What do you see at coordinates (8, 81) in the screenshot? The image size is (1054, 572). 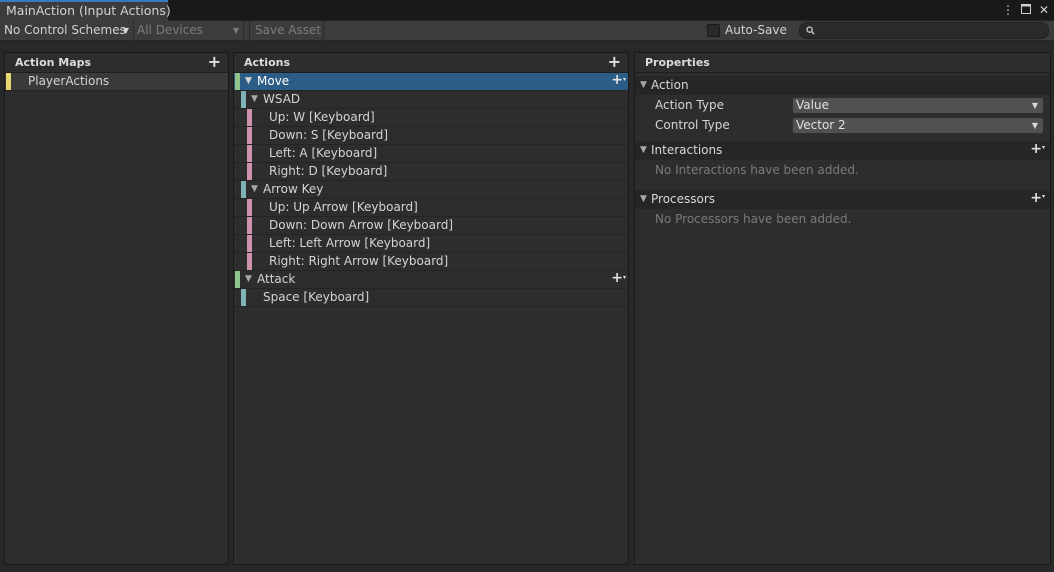 I see `action-map-color-bar` at bounding box center [8, 81].